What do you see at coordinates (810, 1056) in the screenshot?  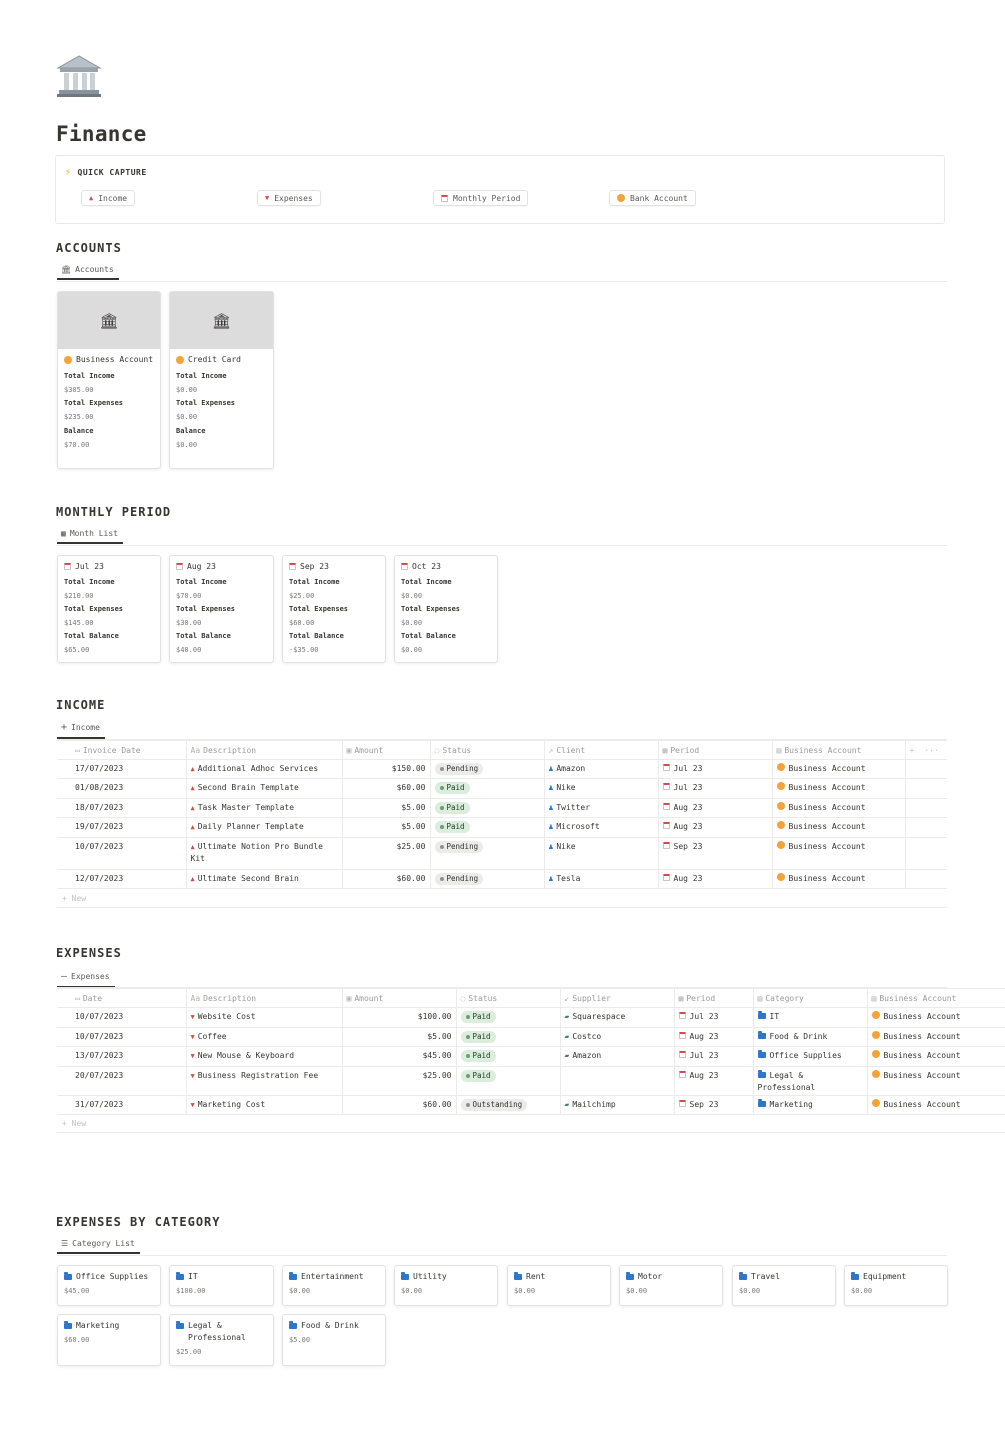 I see `category-cell: Office Supplies` at bounding box center [810, 1056].